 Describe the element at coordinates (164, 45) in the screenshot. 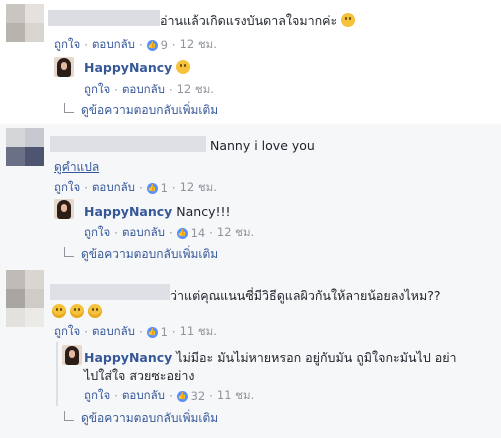

I see `like-count: 9` at that location.